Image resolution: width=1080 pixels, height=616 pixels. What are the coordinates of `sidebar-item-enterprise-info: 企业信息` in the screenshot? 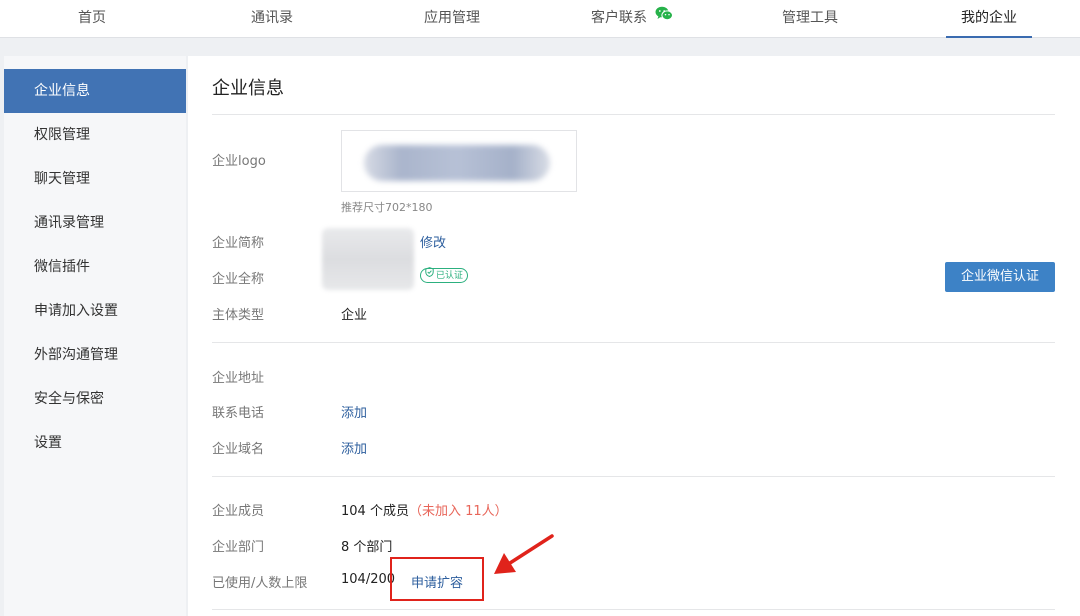 It's located at (95, 91).